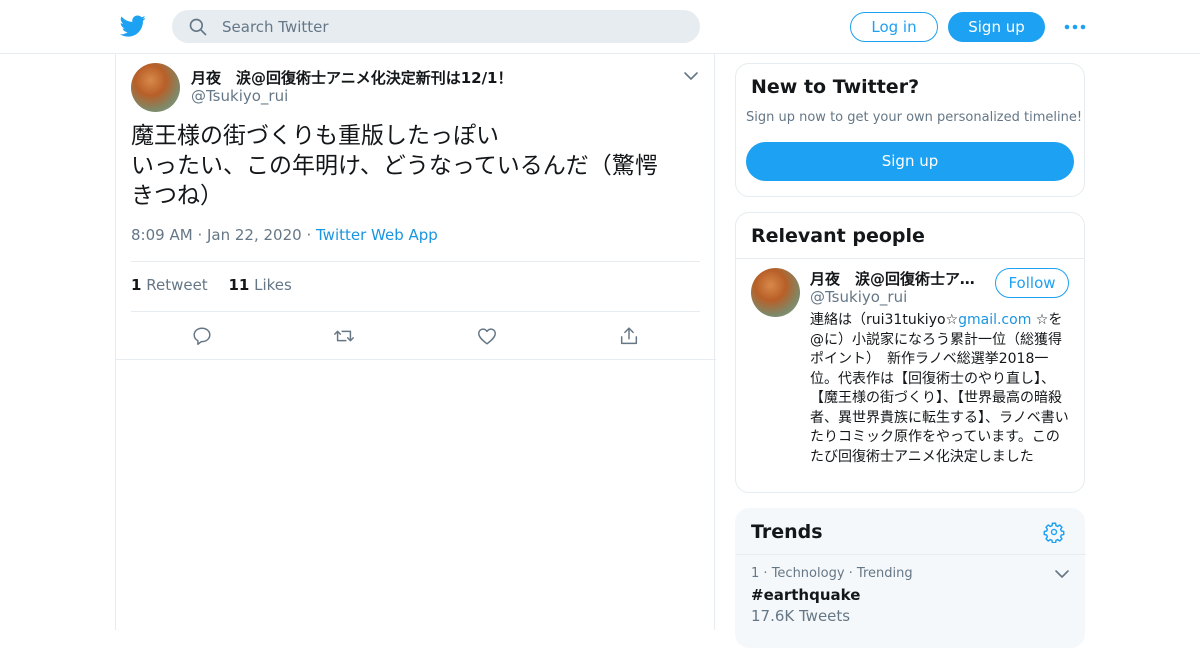 This screenshot has width=1200, height=648. What do you see at coordinates (162, 235) in the screenshot?
I see `tweet-time: 8:09 AM` at bounding box center [162, 235].